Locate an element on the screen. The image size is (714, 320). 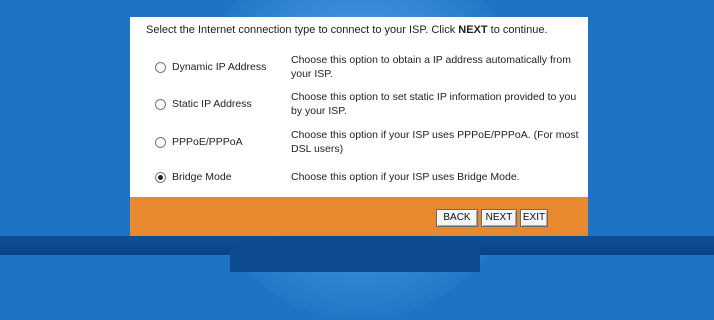
intro-text-after: to continue. is located at coordinates (517, 30).